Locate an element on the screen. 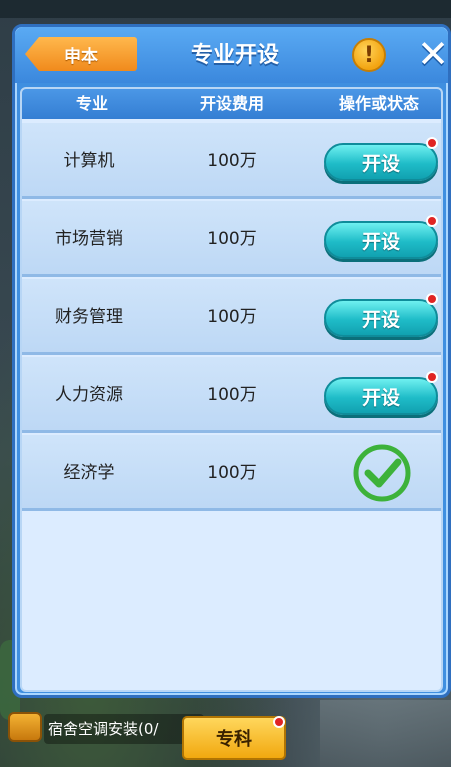 The width and height of the screenshot is (451, 767). close-icon: ✕ is located at coordinates (433, 54).